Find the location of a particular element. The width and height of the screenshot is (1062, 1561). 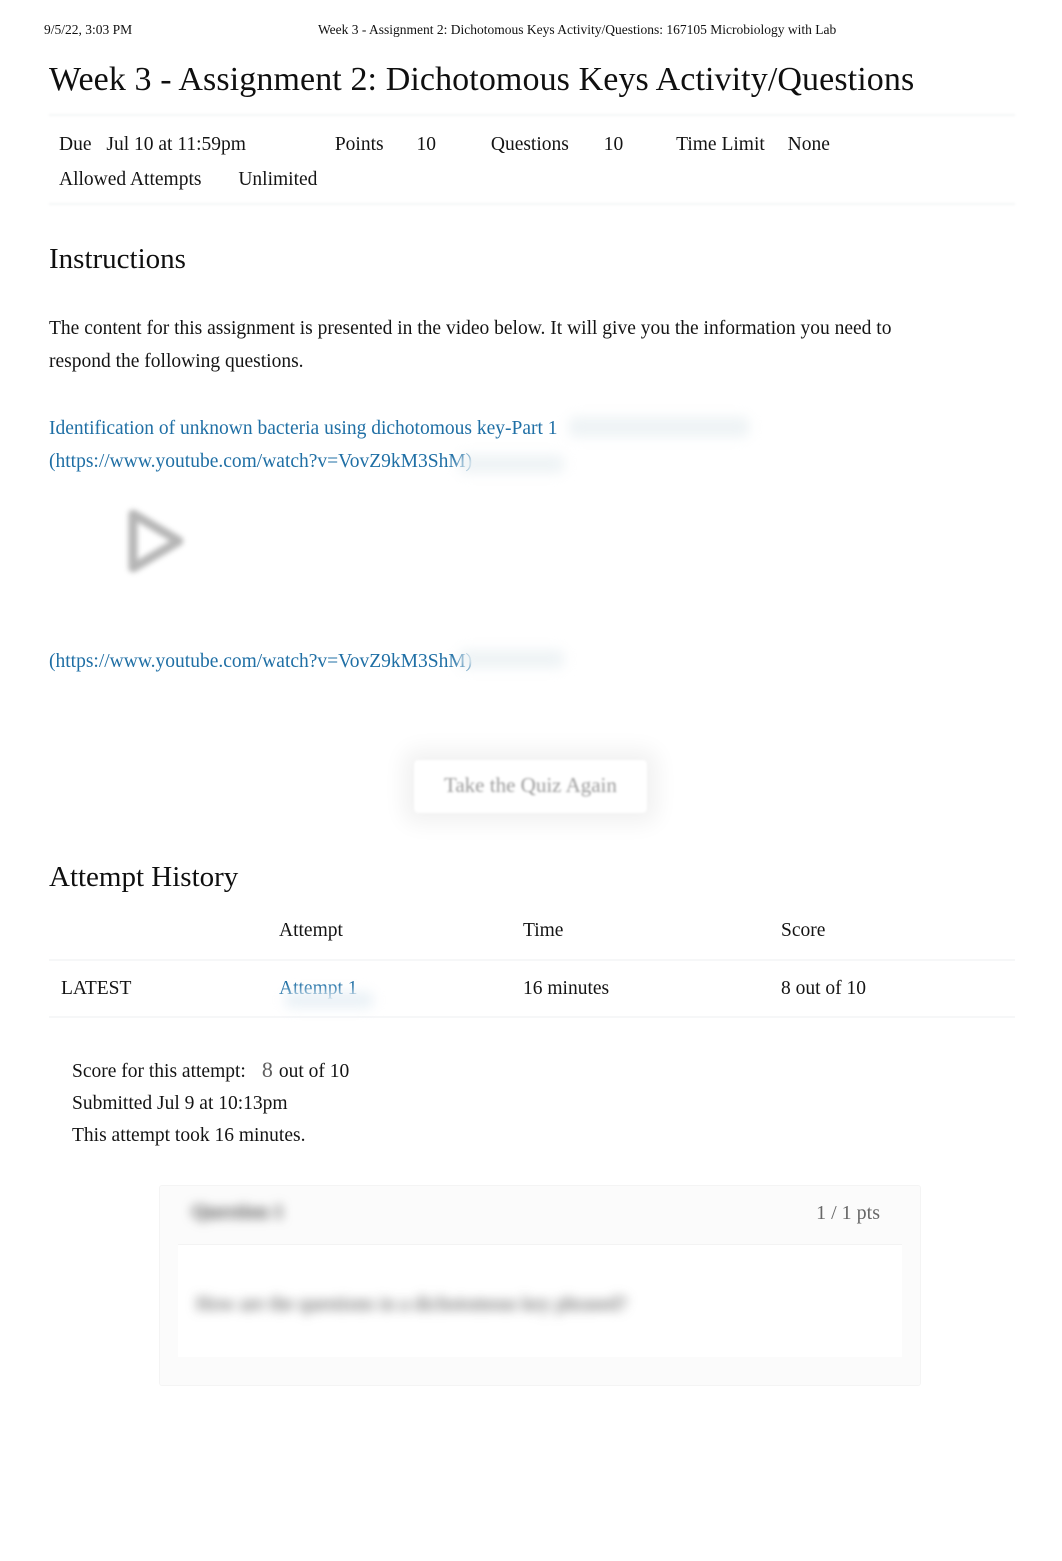

table-header-row: Attempt Time Score is located at coordinates (532, 940).